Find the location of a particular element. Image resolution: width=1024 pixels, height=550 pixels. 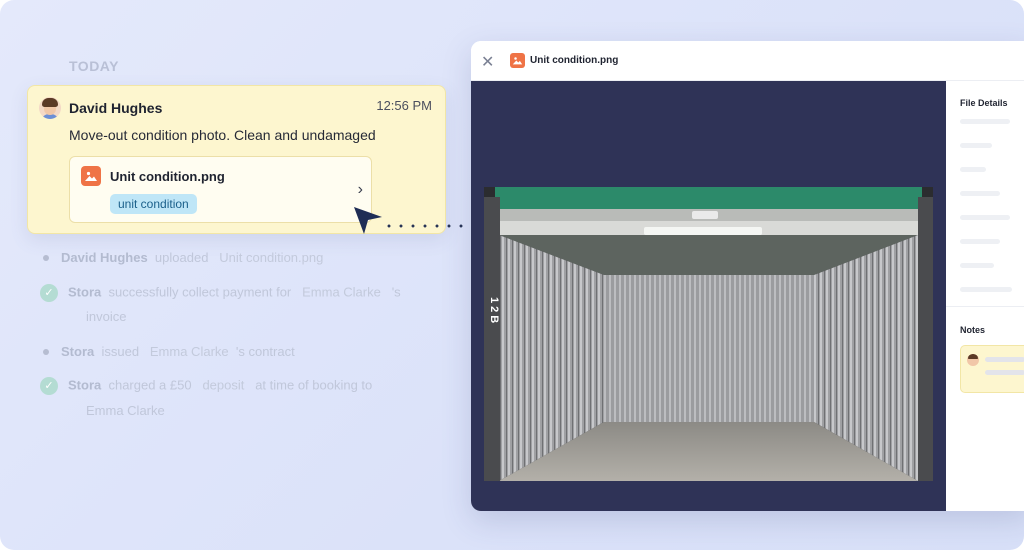

message-sender: David Hughes is located at coordinates (116, 108).